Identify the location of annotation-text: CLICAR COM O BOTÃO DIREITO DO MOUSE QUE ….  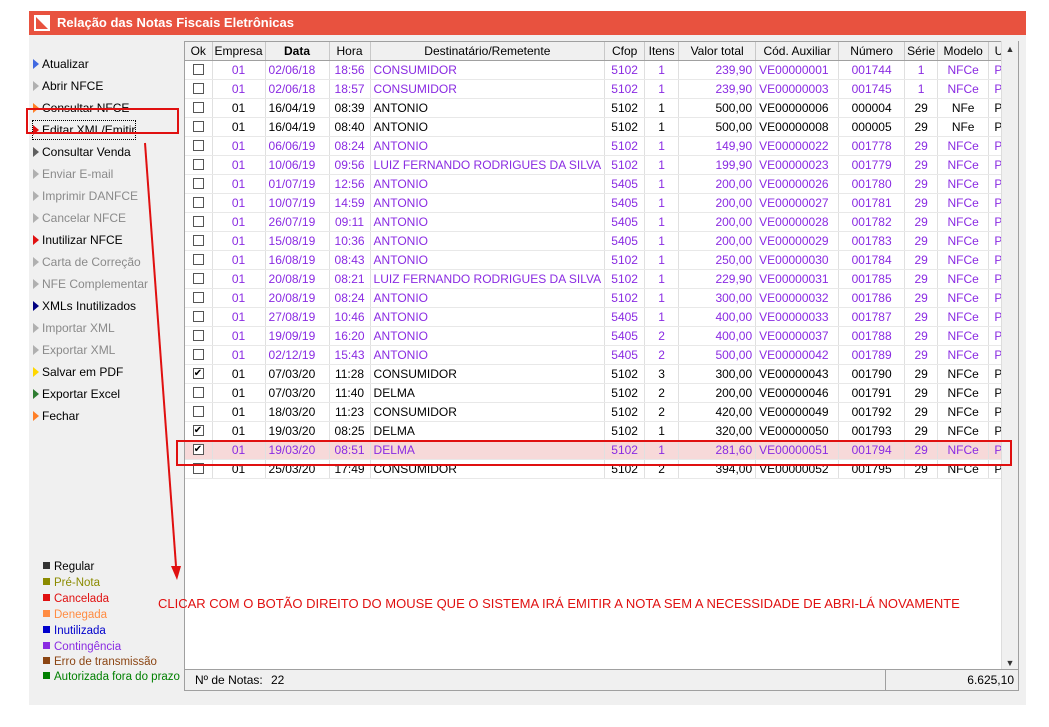
(559, 603).